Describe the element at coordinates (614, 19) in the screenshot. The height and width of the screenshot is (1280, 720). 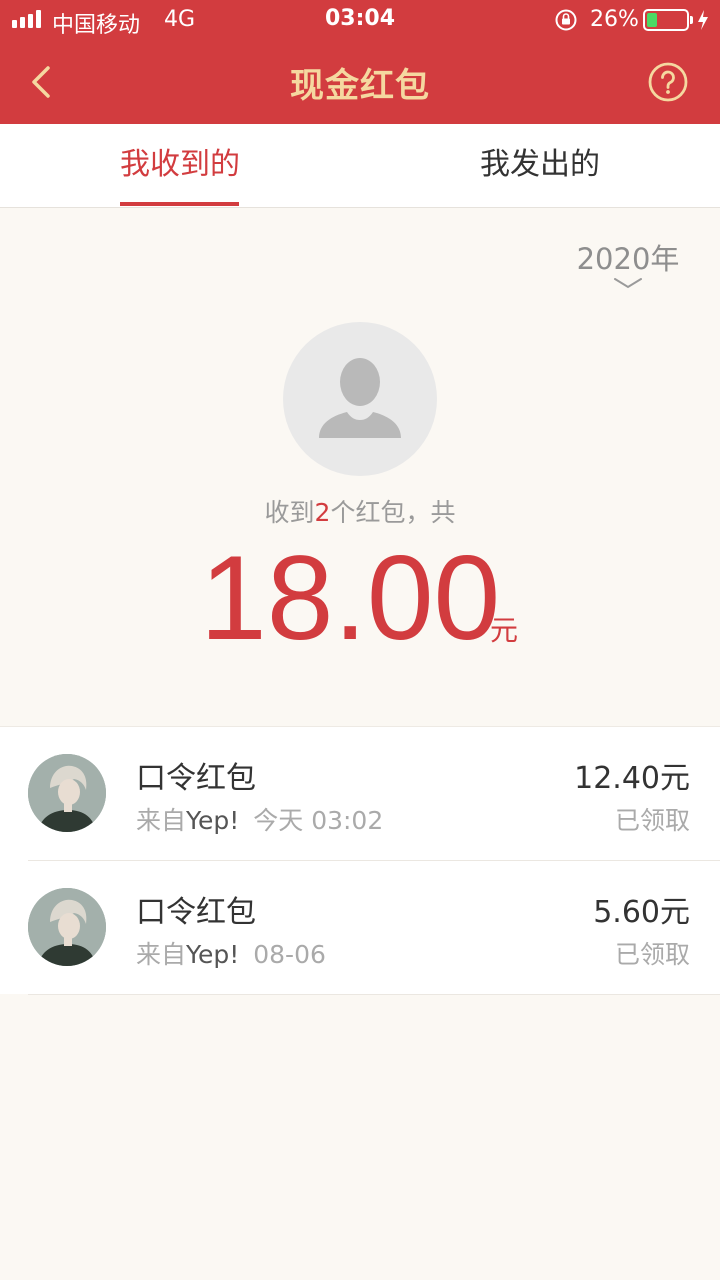
I see `battery-percent: 26%` at that location.